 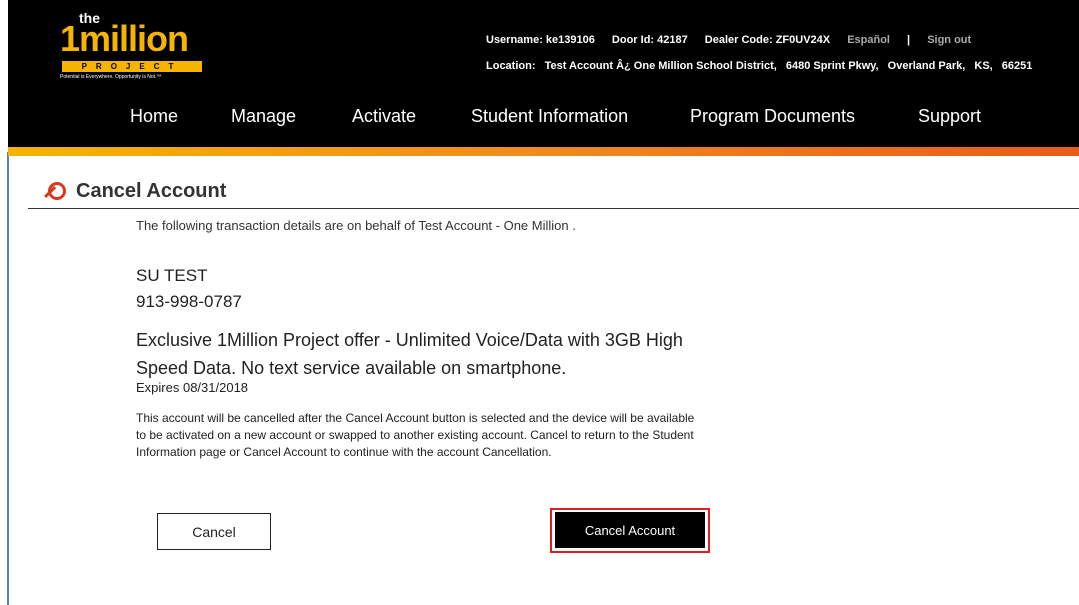 I want to click on location-label: Location:, so click(x=511, y=66).